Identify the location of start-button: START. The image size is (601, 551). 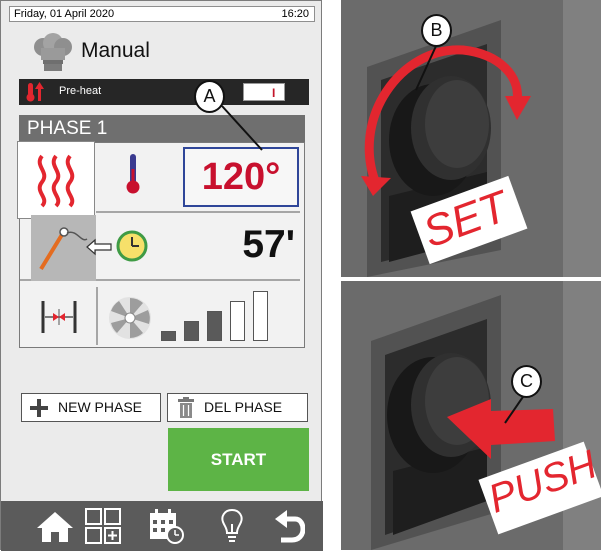
(238, 459).